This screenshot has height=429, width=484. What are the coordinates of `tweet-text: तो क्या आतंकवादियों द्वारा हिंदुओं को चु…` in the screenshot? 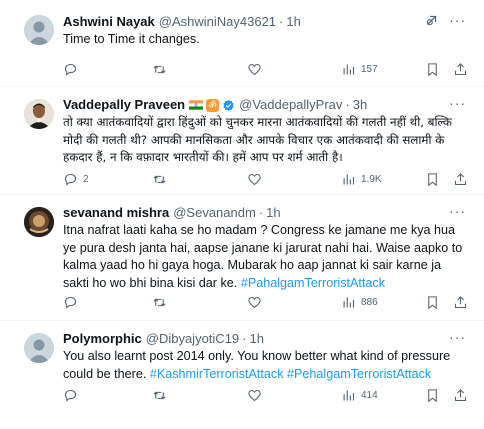 It's located at (257, 139).